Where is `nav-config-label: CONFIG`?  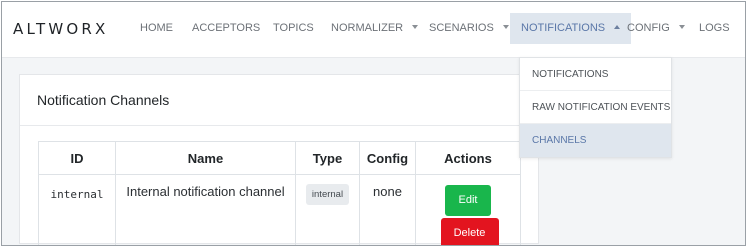
nav-config-label: CONFIG is located at coordinates (648, 28).